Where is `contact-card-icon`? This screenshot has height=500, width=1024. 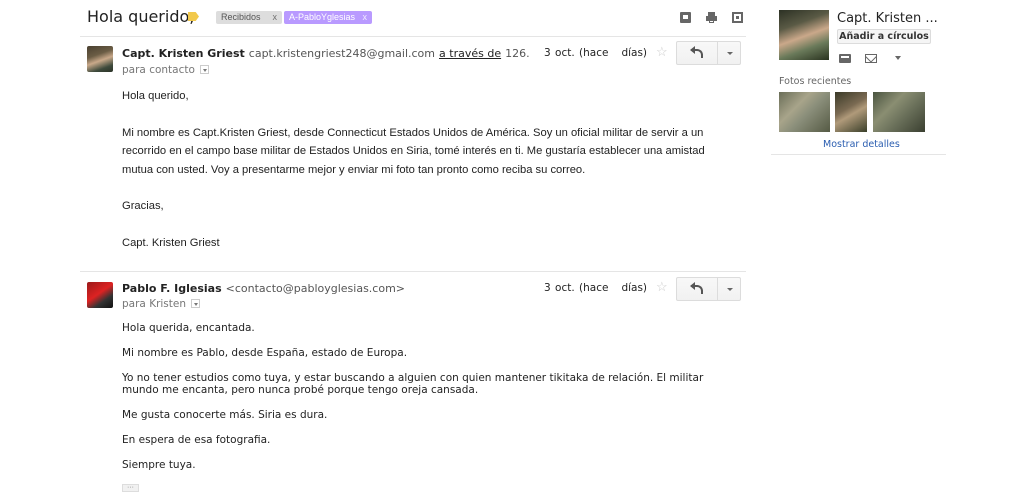
contact-card-icon is located at coordinates (845, 58).